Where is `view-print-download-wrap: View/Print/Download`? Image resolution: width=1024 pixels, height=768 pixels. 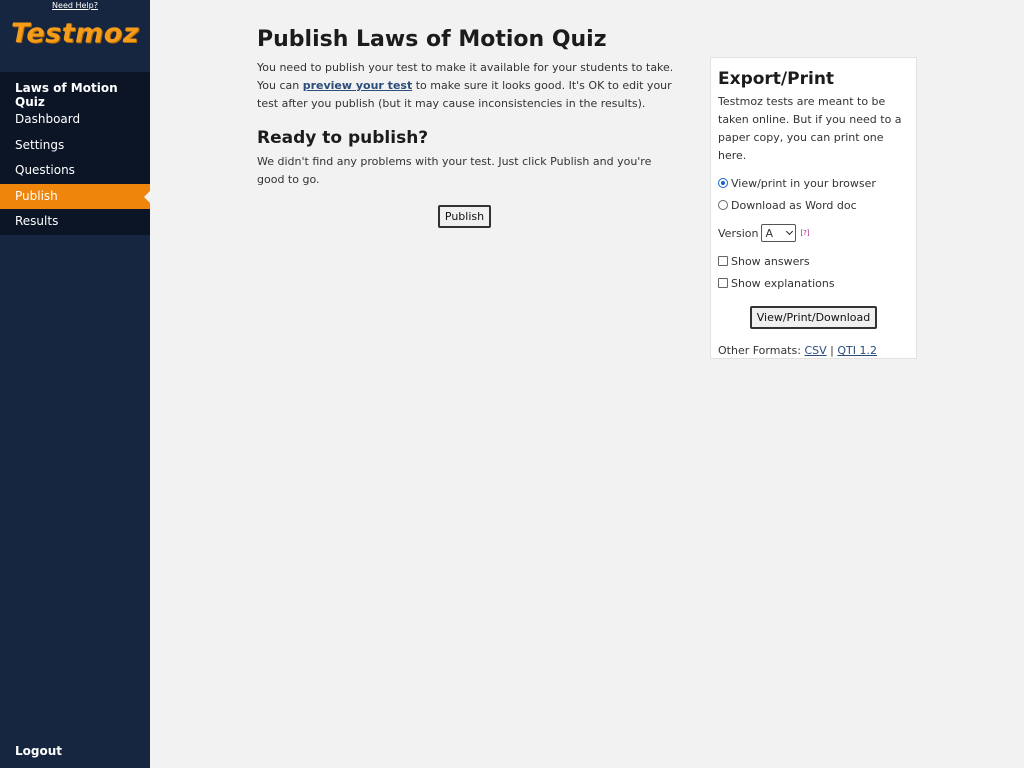 view-print-download-wrap: View/Print/Download is located at coordinates (813, 317).